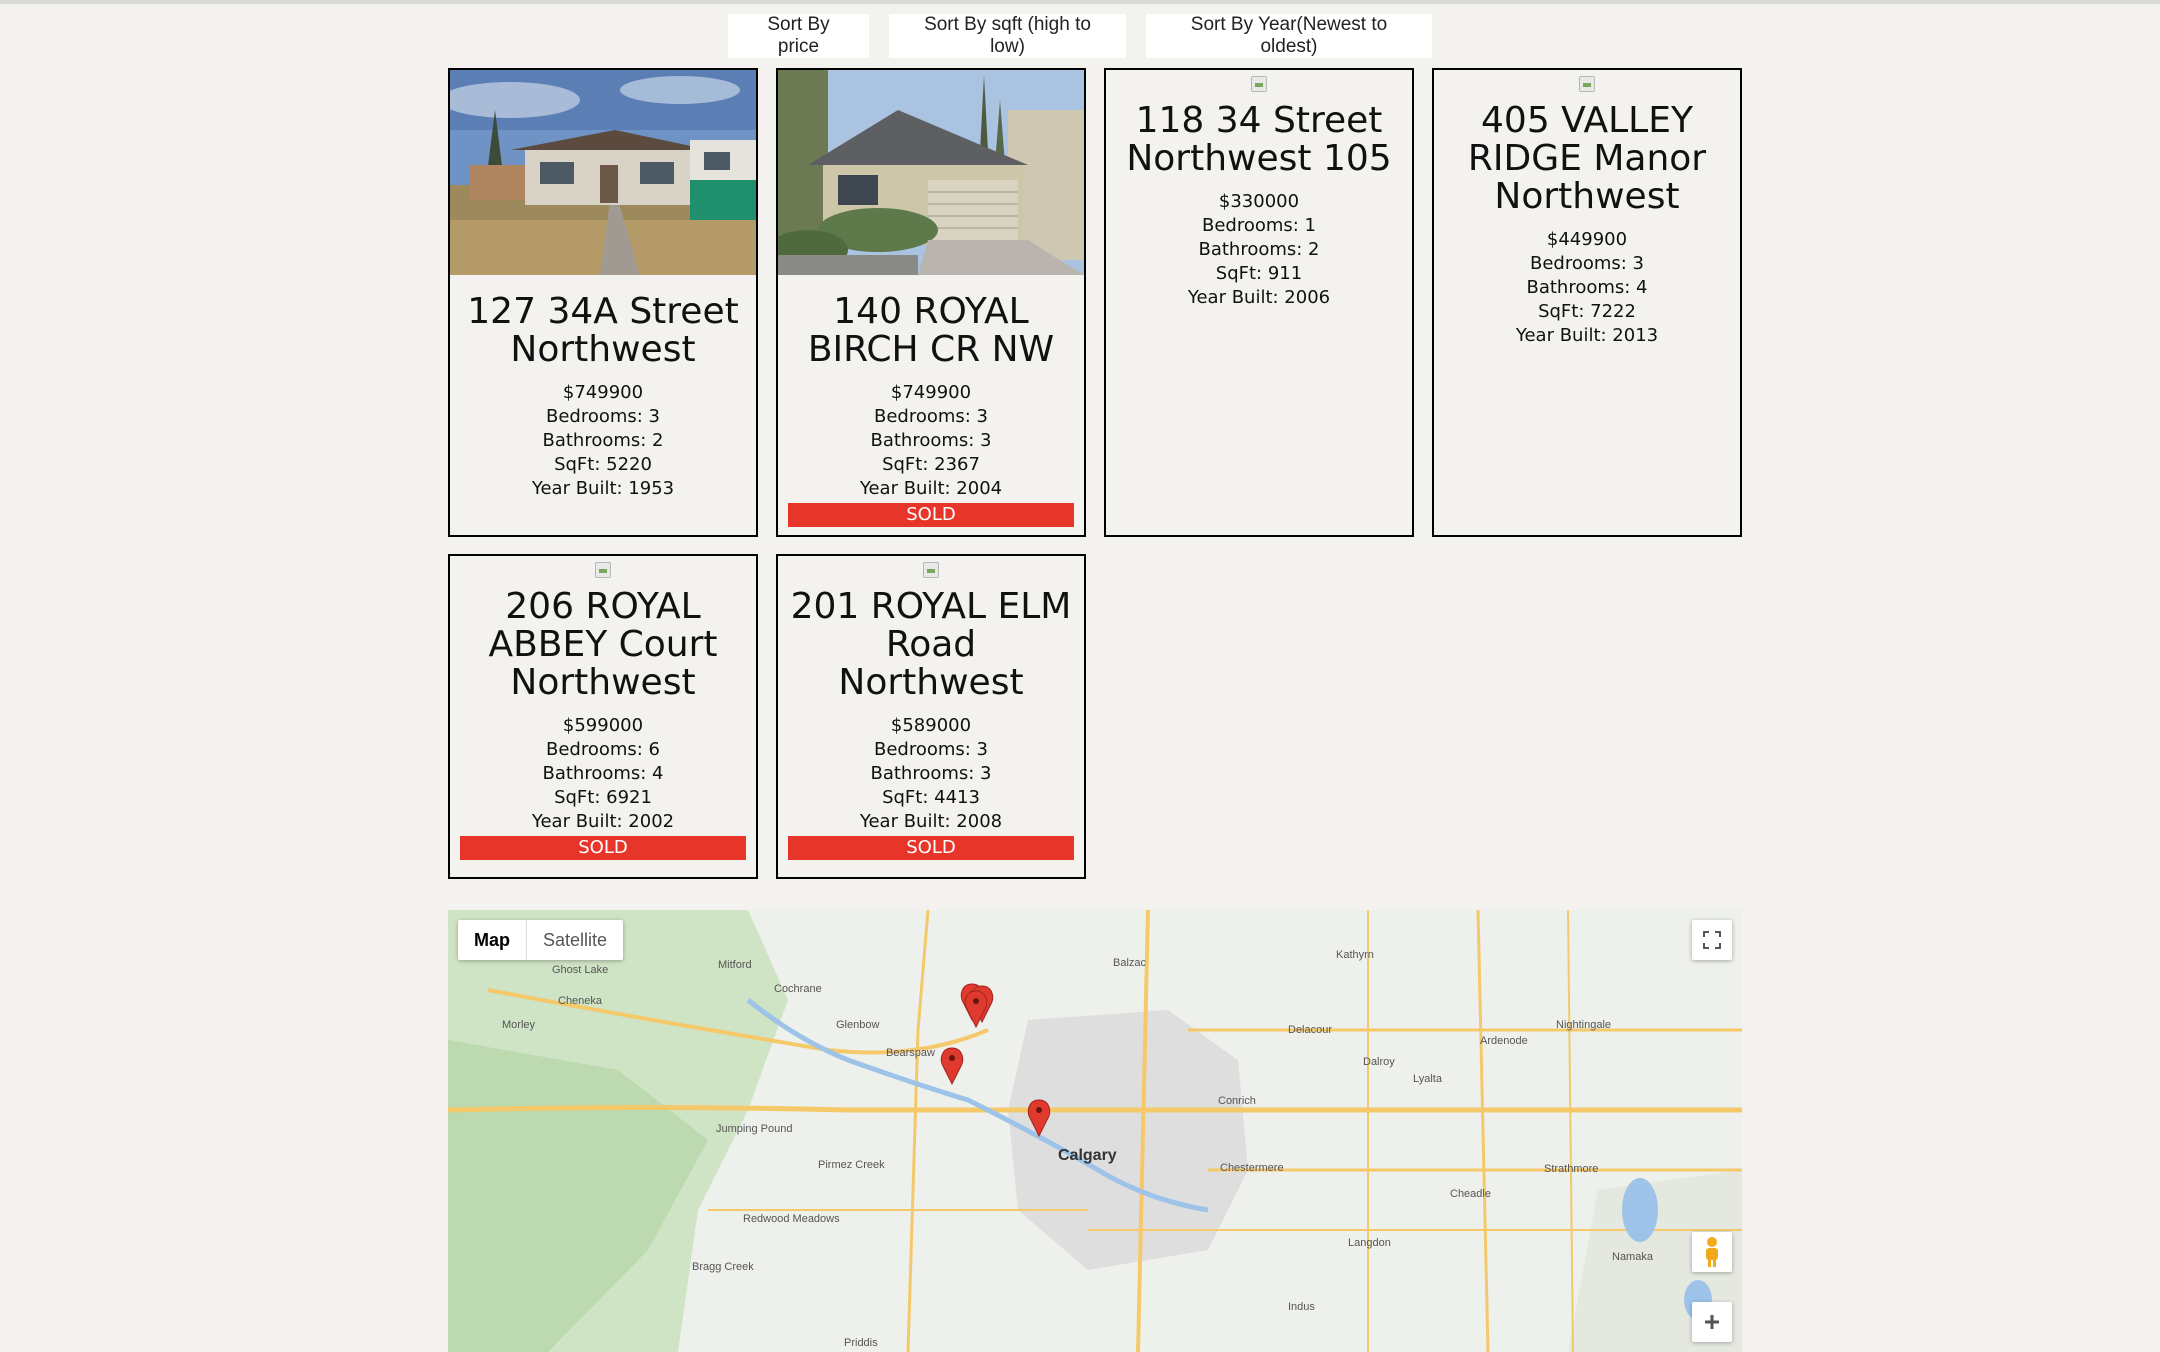 The width and height of the screenshot is (2160, 1352). I want to click on zoom-in-button, so click(1712, 1322).